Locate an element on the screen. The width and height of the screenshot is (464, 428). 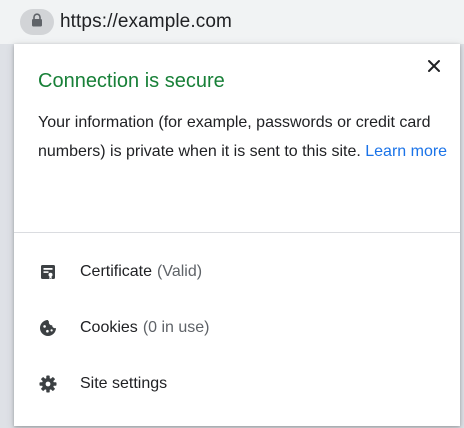
cookies-row: Cookies (0 in use) is located at coordinates (237, 328).